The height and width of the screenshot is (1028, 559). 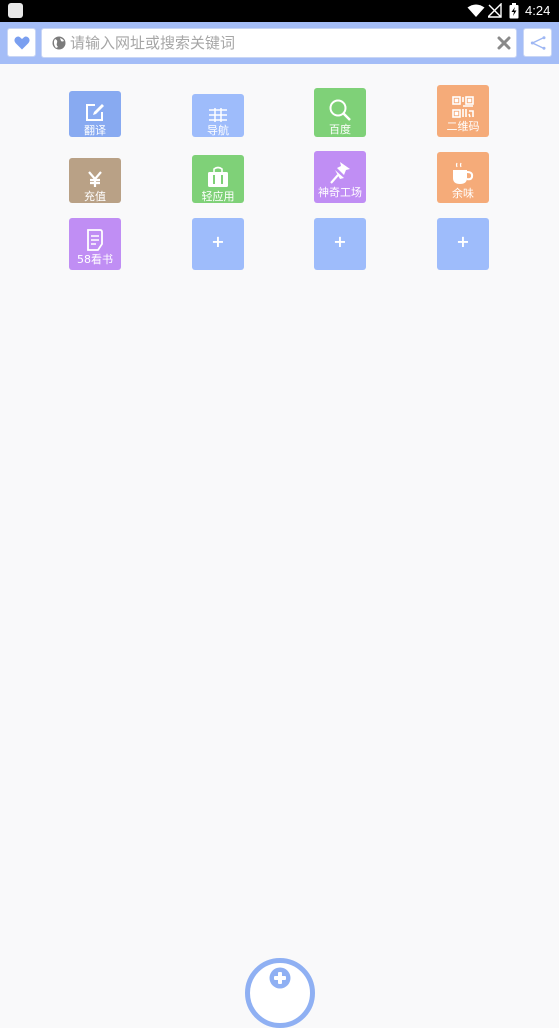 I want to click on share-button, so click(x=537, y=42).